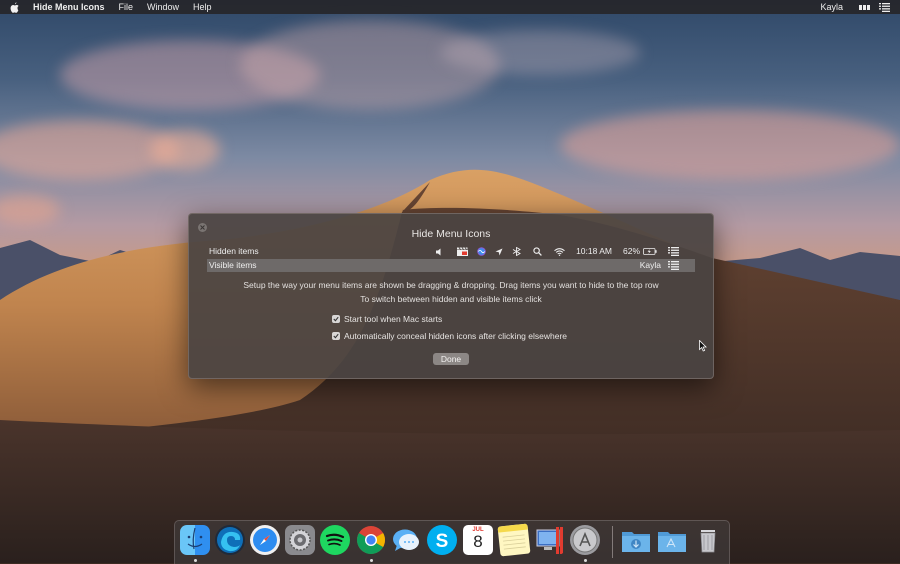 This screenshot has height=564, width=900. I want to click on visible-items-row: Visible items Kayla, so click(451, 265).